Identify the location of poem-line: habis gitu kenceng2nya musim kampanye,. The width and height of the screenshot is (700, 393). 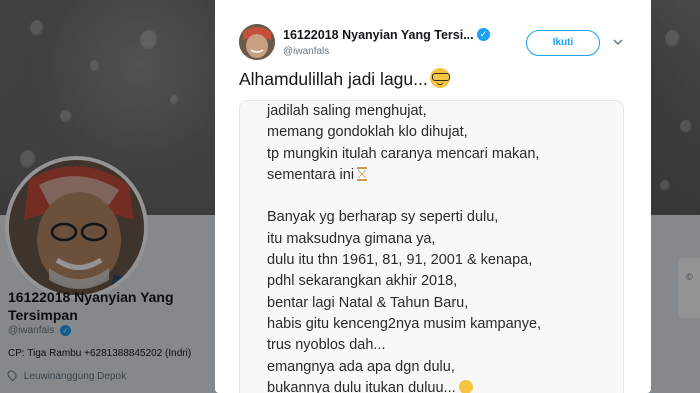
(404, 323).